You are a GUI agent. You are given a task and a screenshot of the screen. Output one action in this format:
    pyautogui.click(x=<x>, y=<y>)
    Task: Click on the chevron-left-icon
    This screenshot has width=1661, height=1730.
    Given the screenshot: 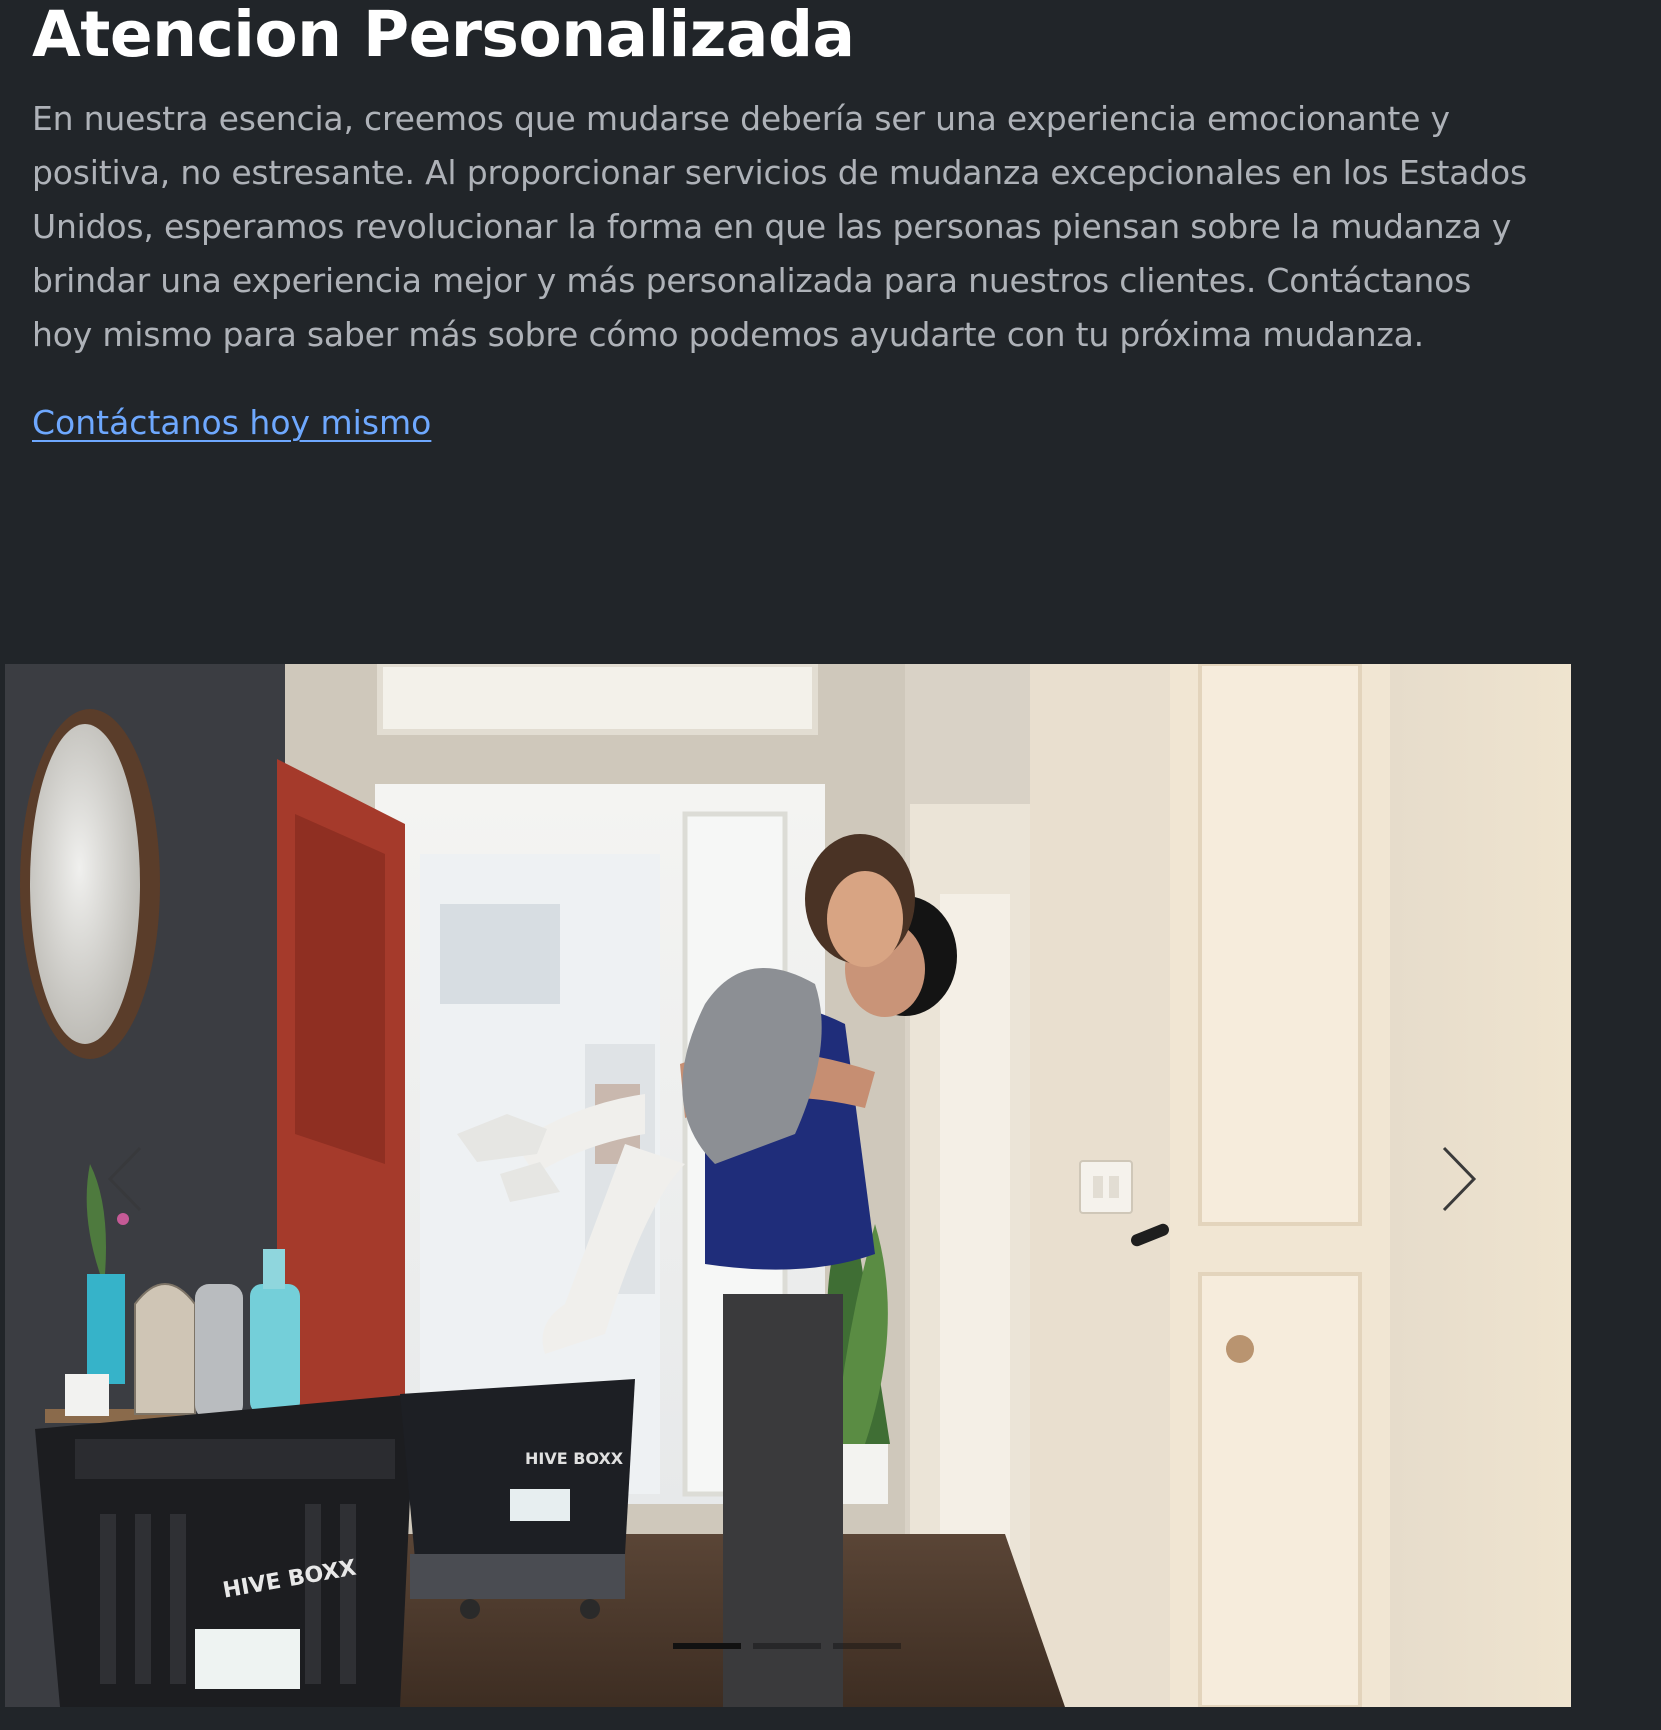 What is the action you would take?
    pyautogui.click(x=124, y=1179)
    